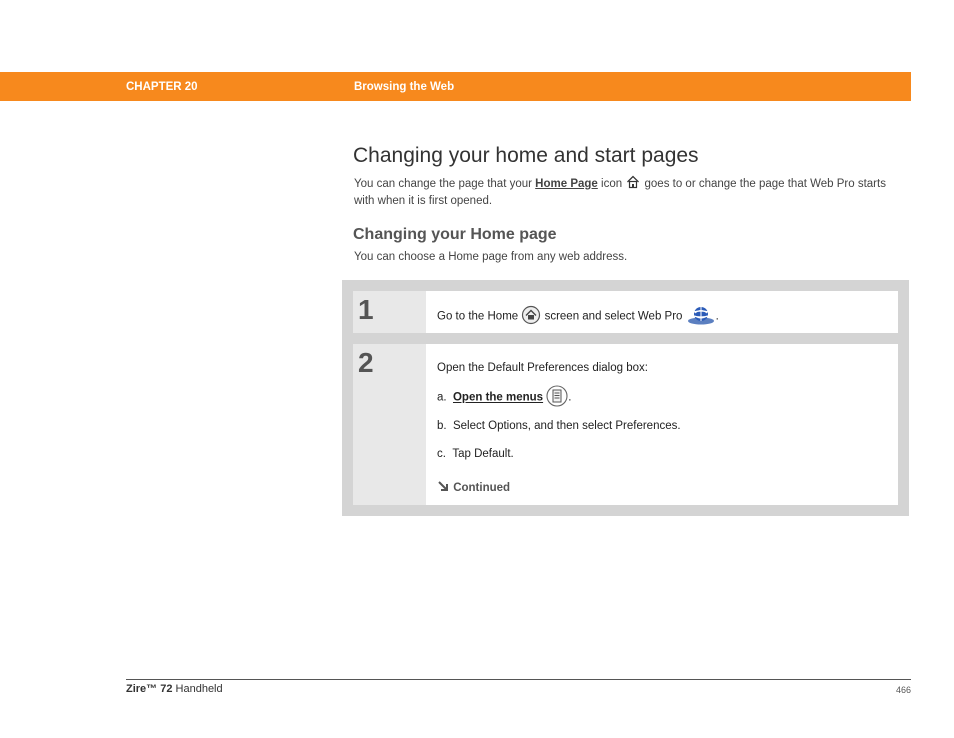 The image size is (954, 738). I want to click on chapter-header-bar: CHAPTER 20 Browsing the Web, so click(455, 86).